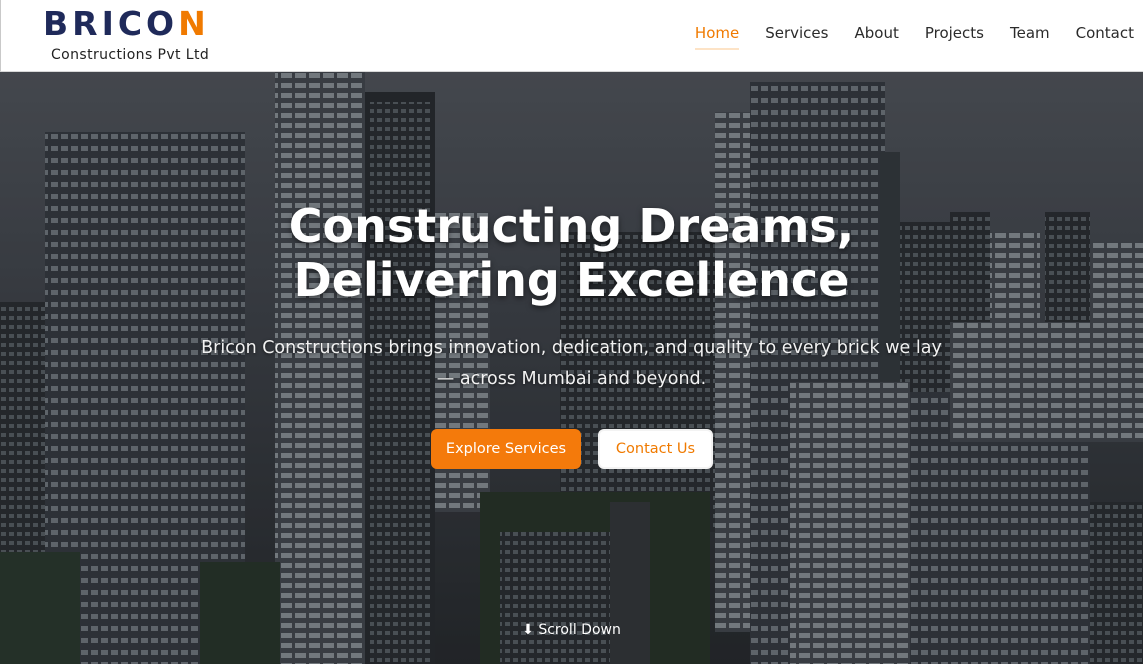 The image size is (1143, 664). Describe the element at coordinates (954, 36) in the screenshot. I see `nav-projects: Projects` at that location.